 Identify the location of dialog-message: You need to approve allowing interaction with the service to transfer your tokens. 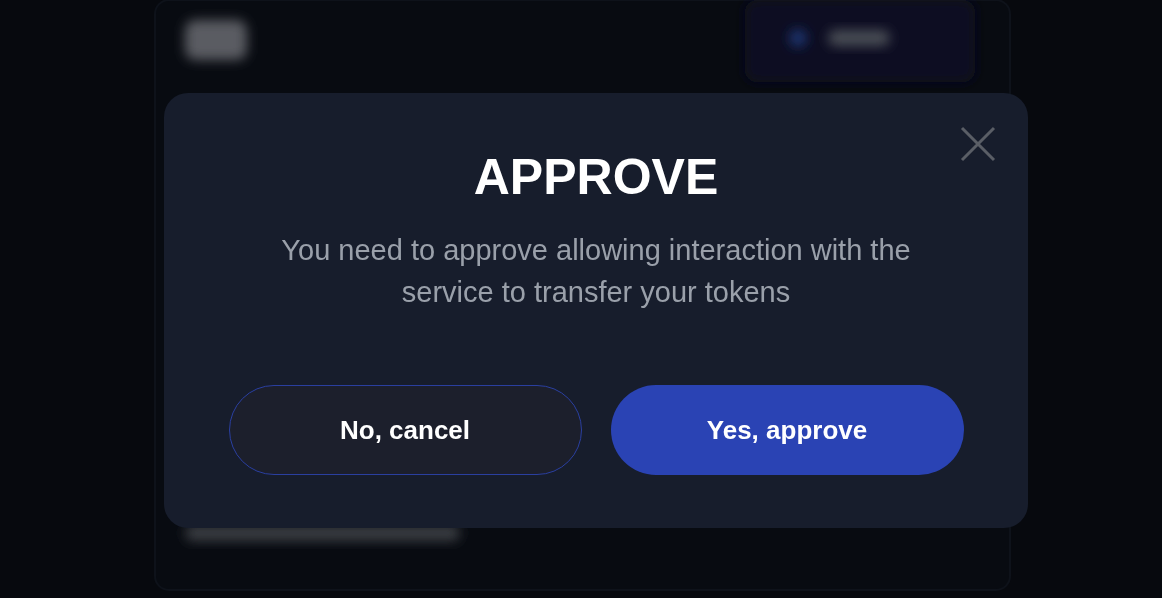
(596, 271).